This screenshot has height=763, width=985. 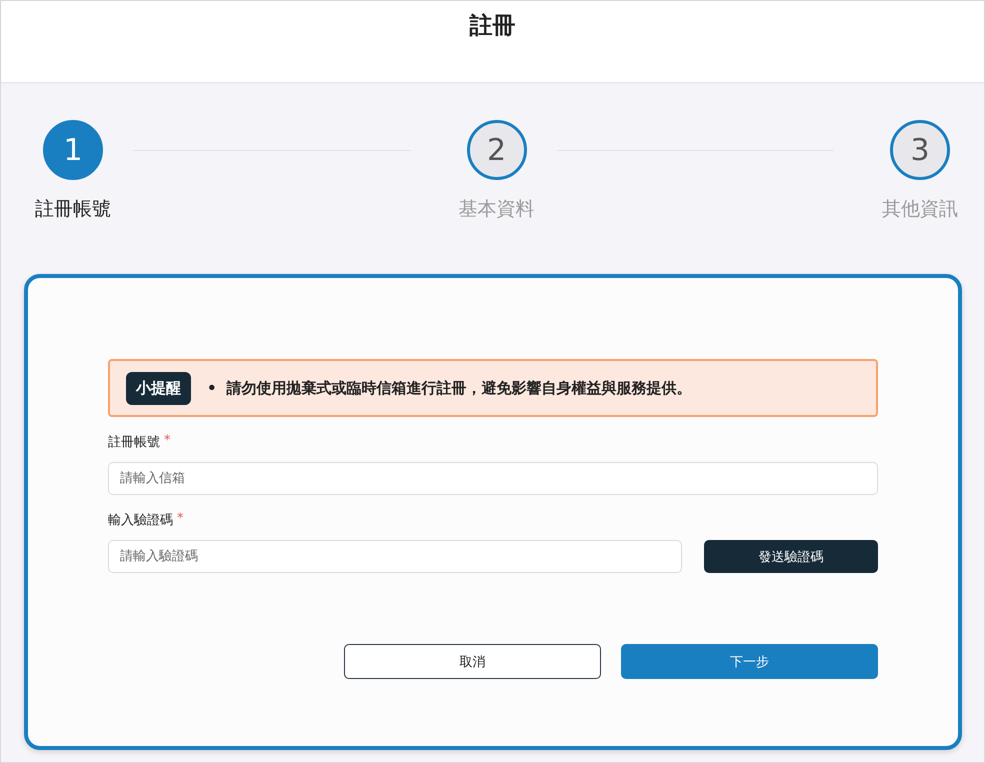 I want to click on step-label: 其他資訊, so click(x=920, y=209).